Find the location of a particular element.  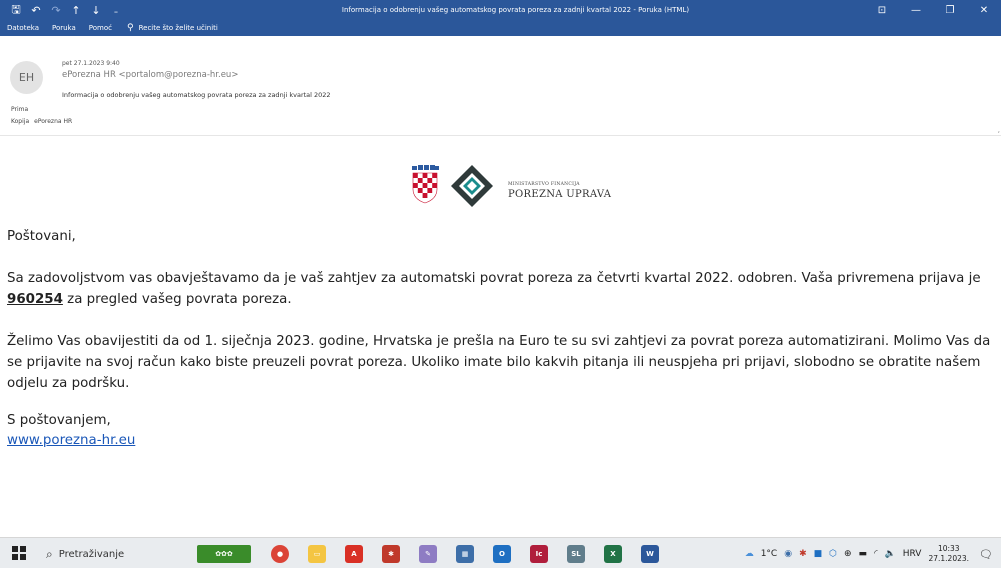

tray-app-2-icon: ✱ is located at coordinates (803, 554).